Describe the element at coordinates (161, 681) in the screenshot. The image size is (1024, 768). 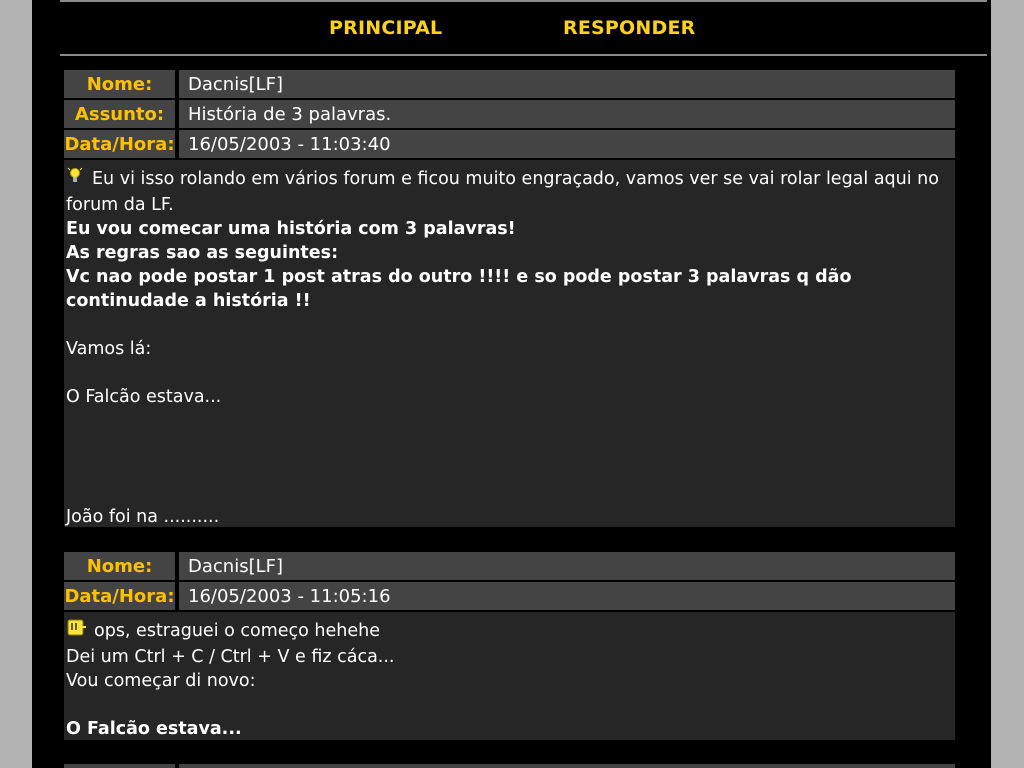
I see `message-line: Vou começar di novo:` at that location.